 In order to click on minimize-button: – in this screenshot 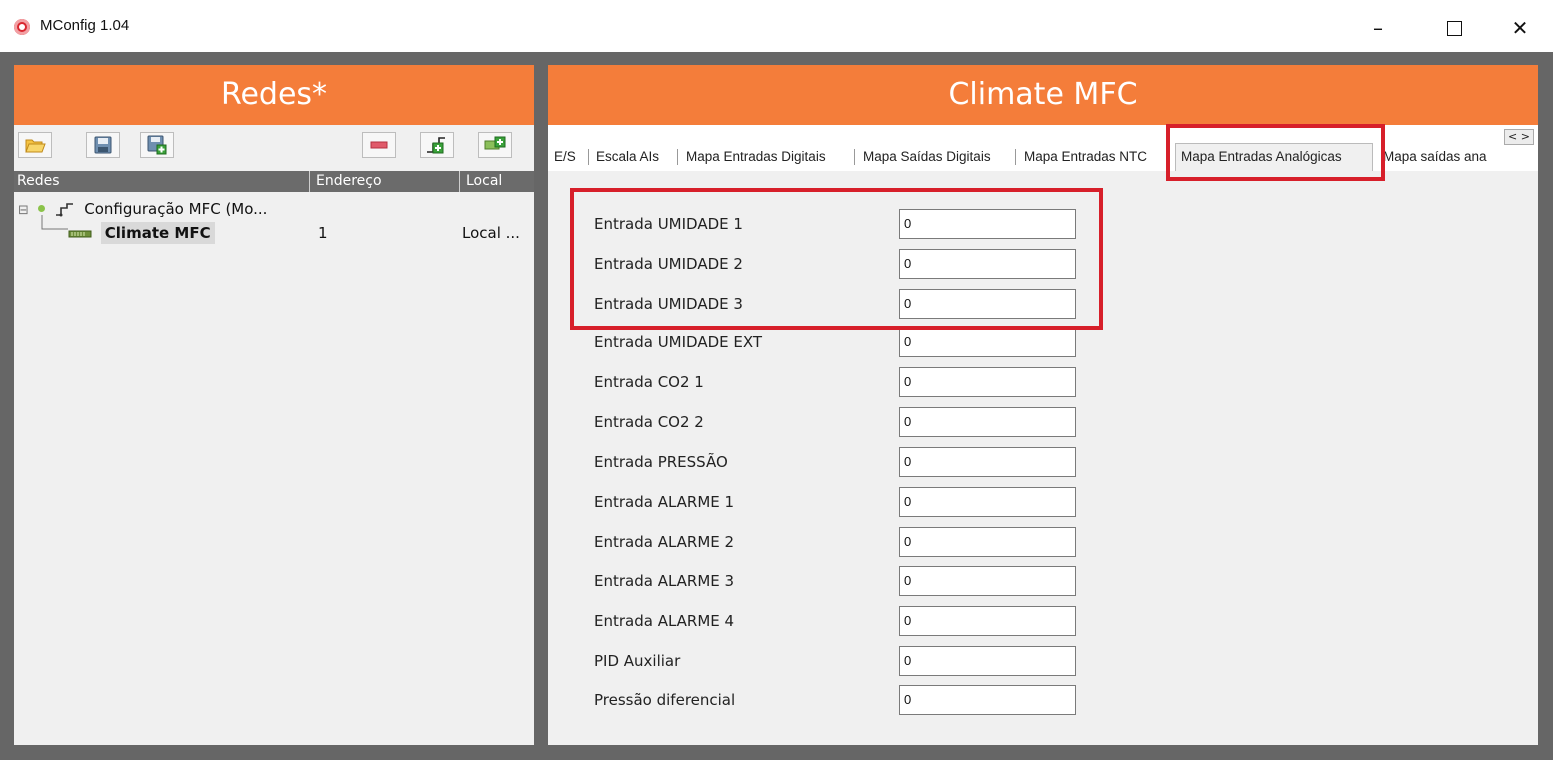, I will do `click(1378, 28)`.